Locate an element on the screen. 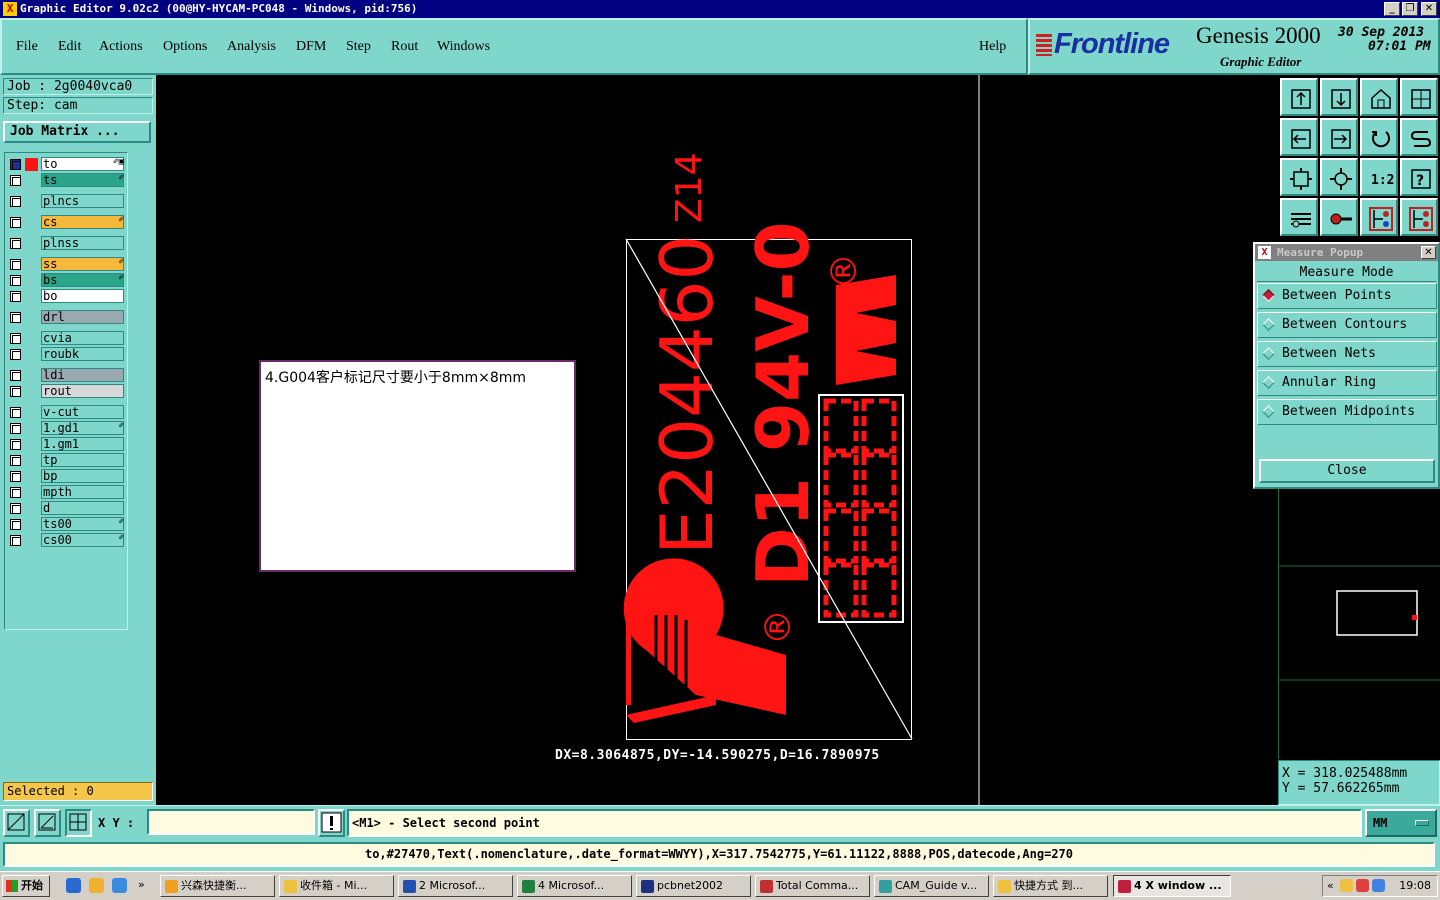  layer-name: ts00 is located at coordinates (82, 524).